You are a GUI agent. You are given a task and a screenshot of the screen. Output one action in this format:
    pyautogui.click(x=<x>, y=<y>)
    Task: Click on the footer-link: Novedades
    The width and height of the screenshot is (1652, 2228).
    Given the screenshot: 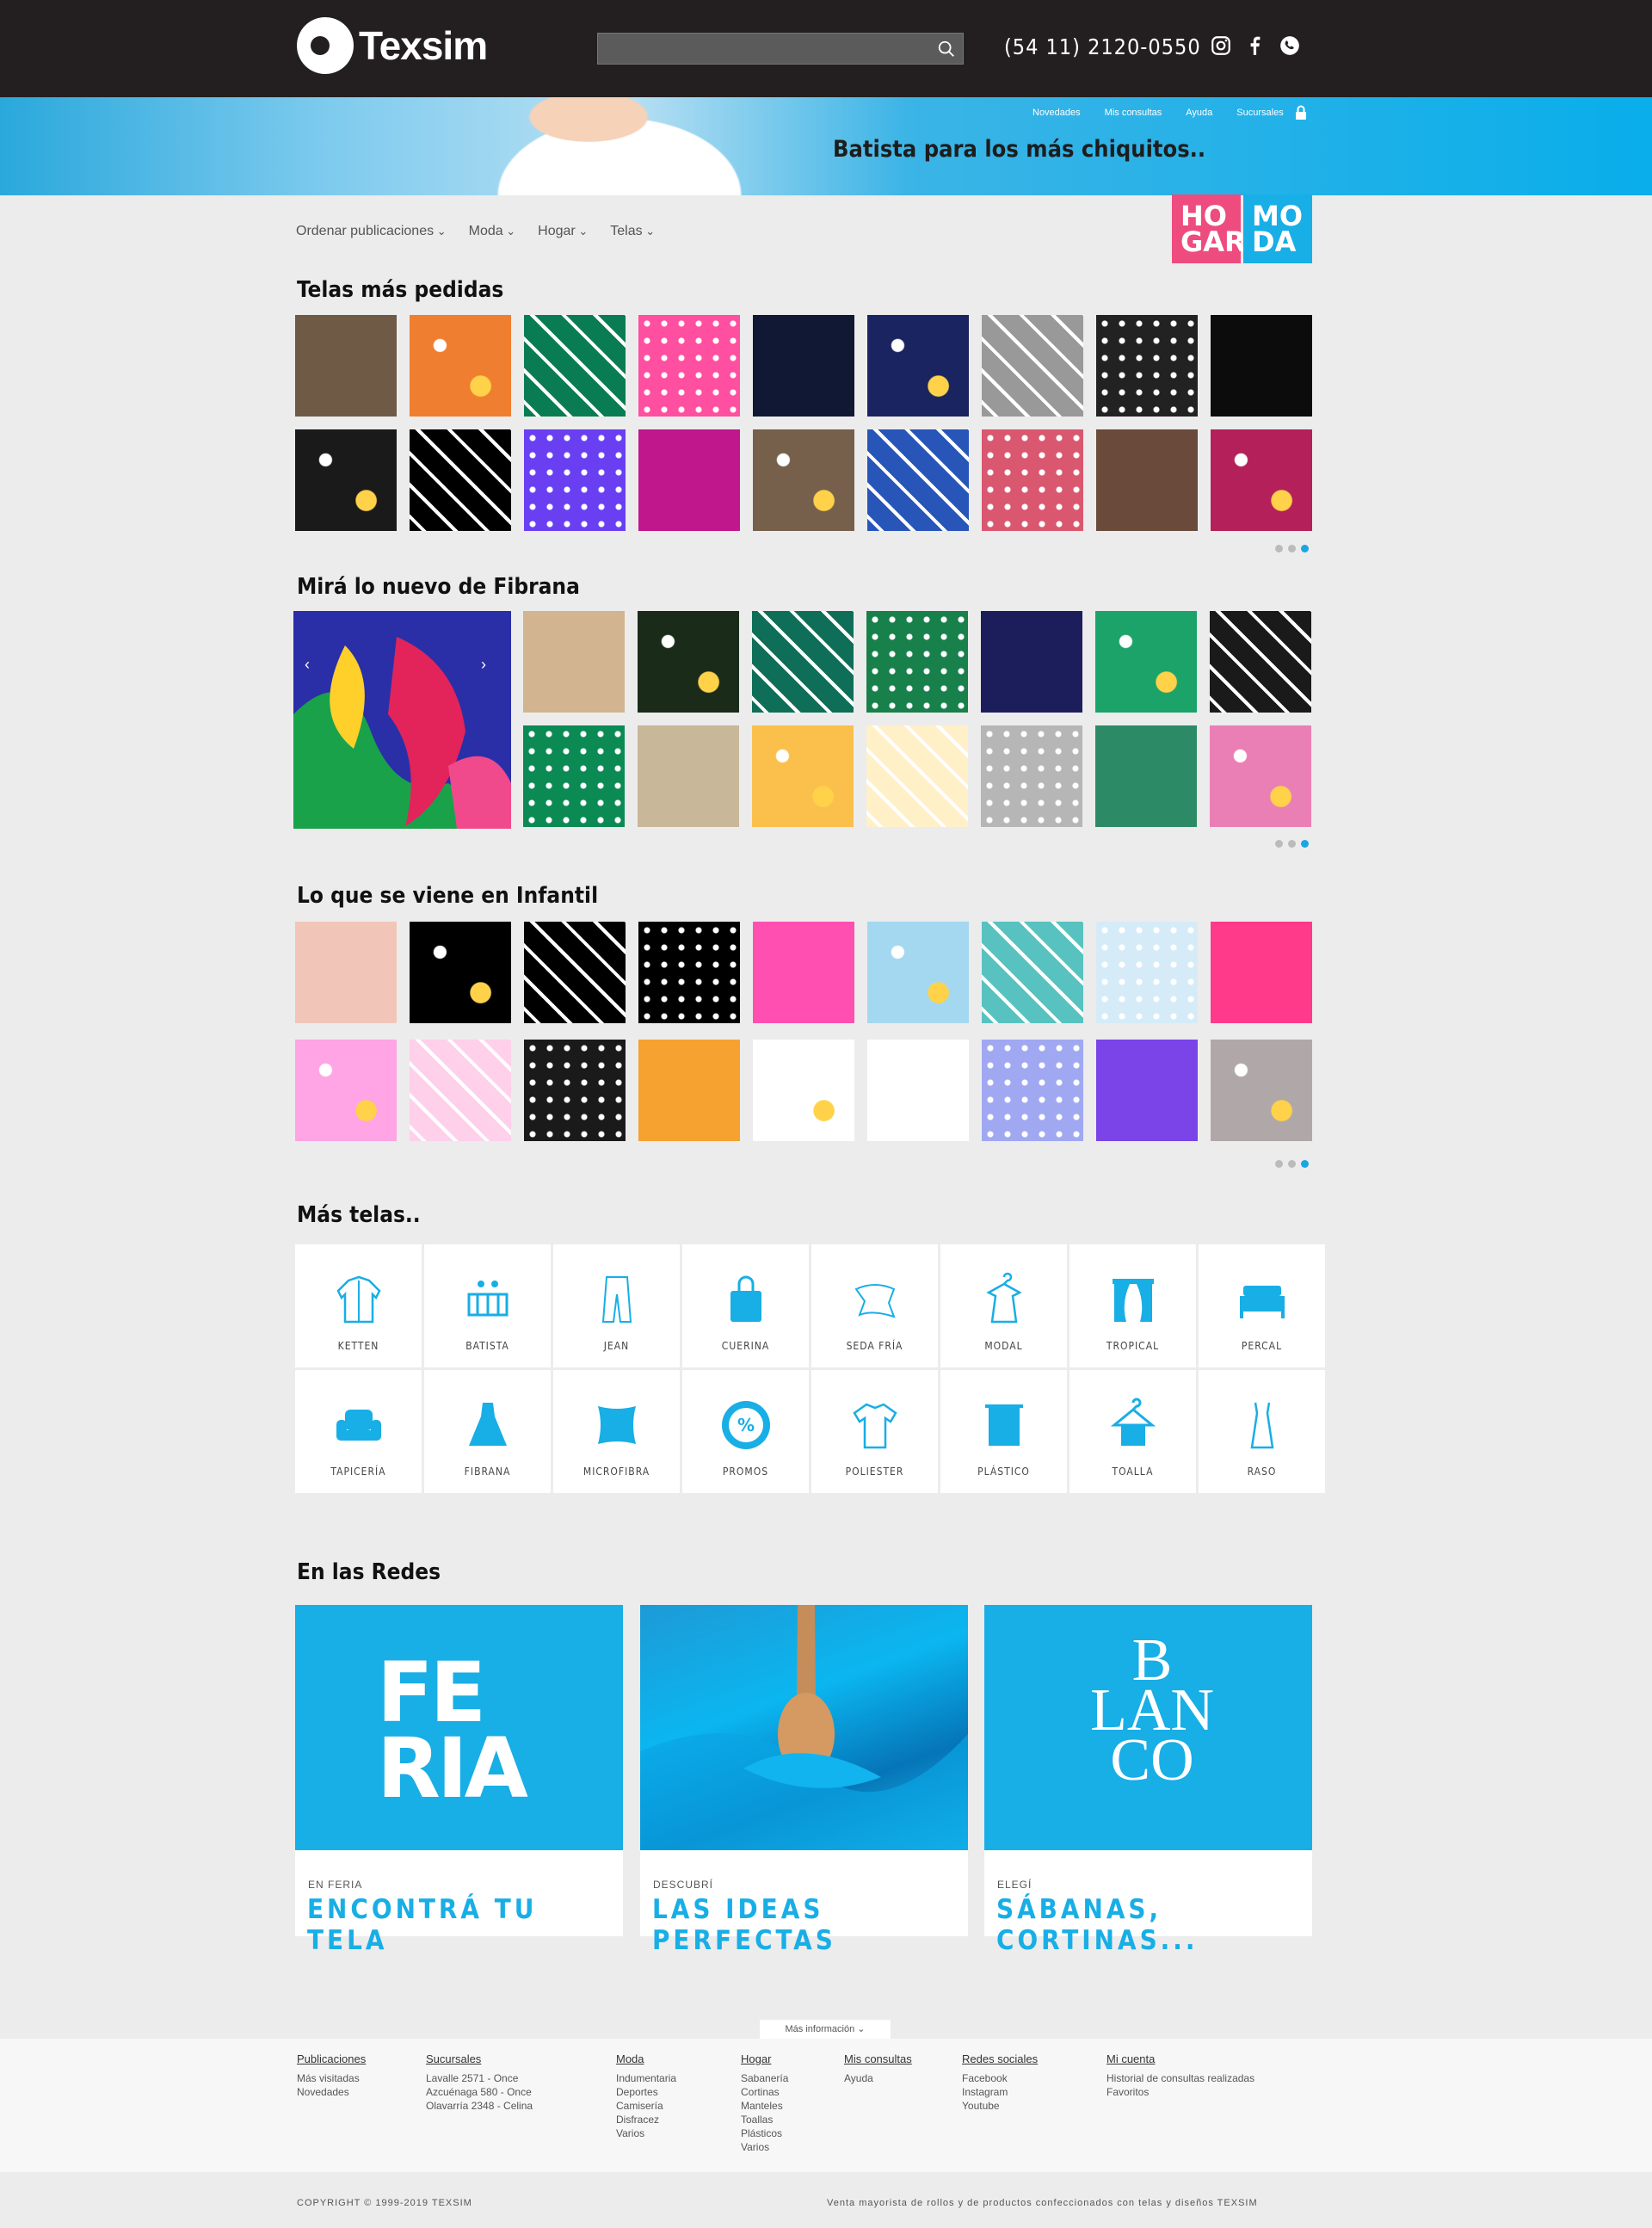 What is the action you would take?
    pyautogui.click(x=331, y=2092)
    